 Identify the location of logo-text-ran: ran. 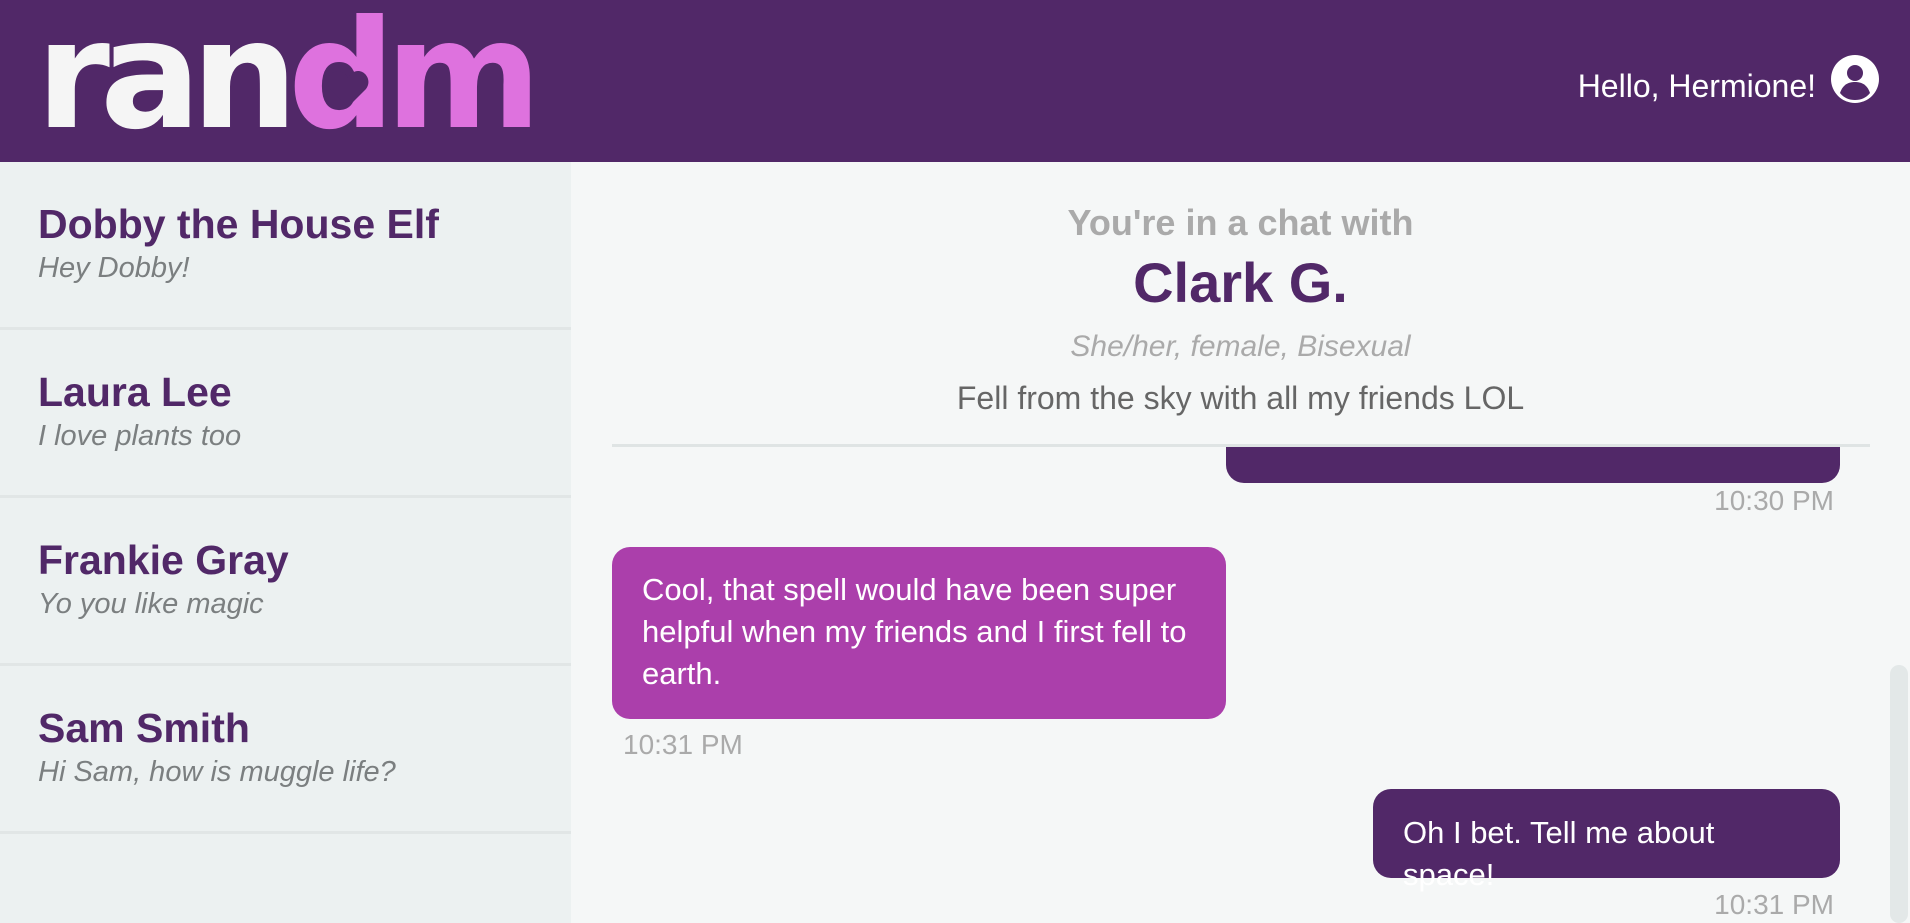
(167, 81).